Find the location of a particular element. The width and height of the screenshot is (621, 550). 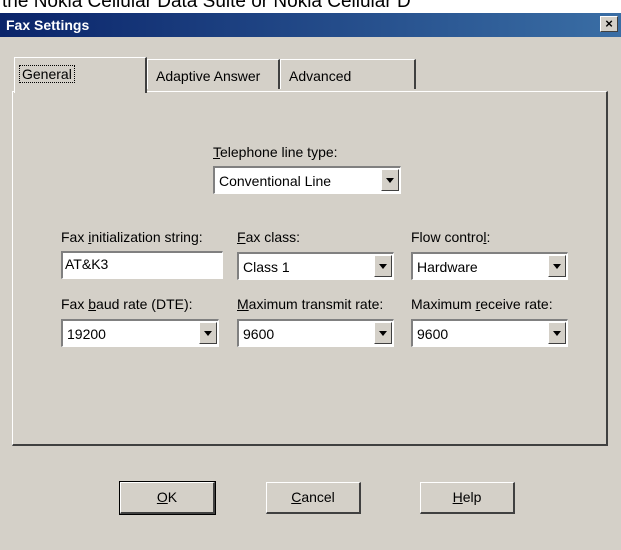

tab-general: General is located at coordinates (80, 75).